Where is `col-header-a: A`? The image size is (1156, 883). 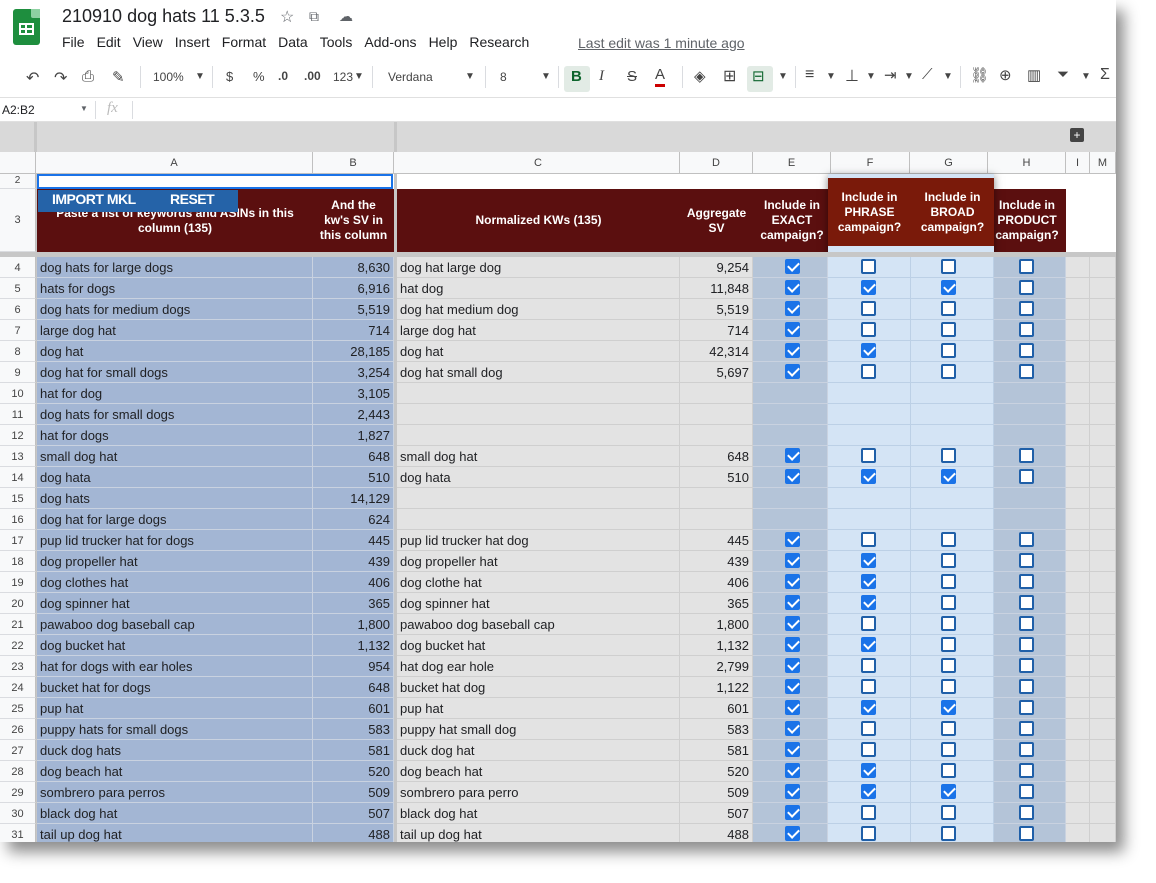 col-header-a: A is located at coordinates (174, 163).